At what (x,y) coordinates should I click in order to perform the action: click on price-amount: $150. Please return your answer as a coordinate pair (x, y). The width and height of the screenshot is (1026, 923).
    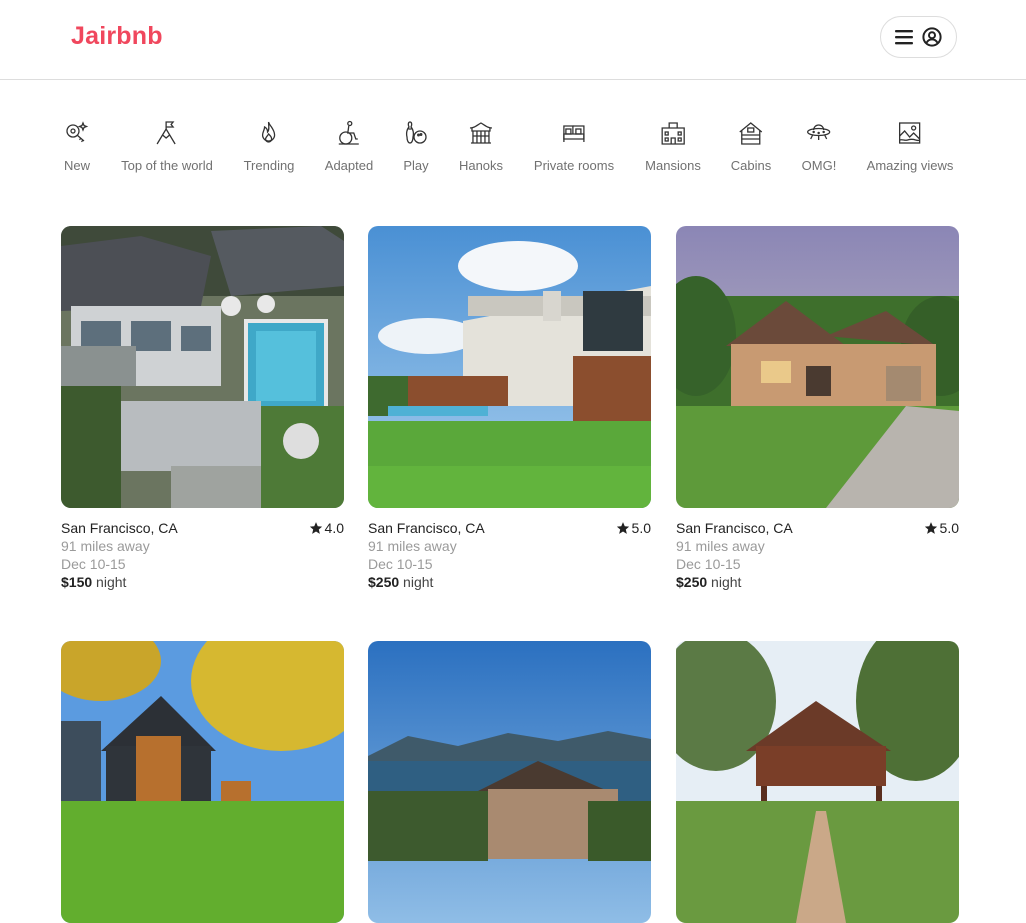
    Looking at the image, I should click on (77, 582).